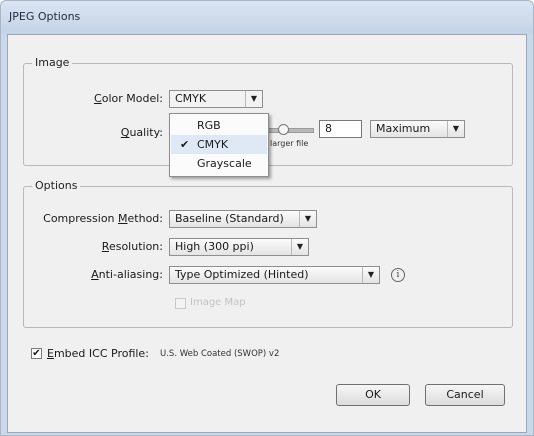 The height and width of the screenshot is (436, 534). Describe the element at coordinates (180, 303) in the screenshot. I see `image-map-checkbox` at that location.